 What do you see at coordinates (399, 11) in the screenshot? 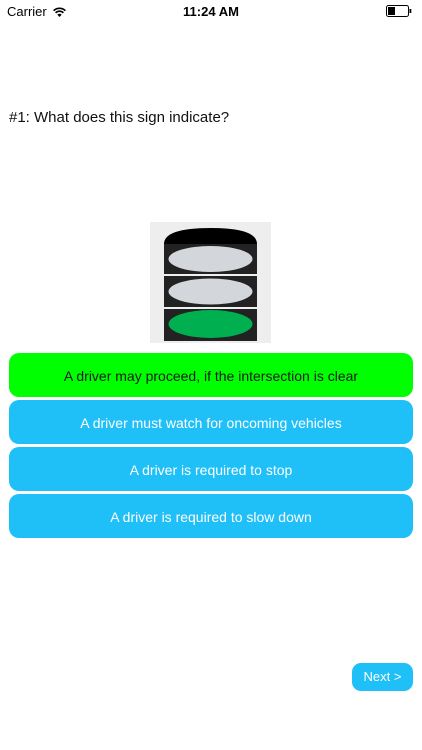
I see `battery-icon` at bounding box center [399, 11].